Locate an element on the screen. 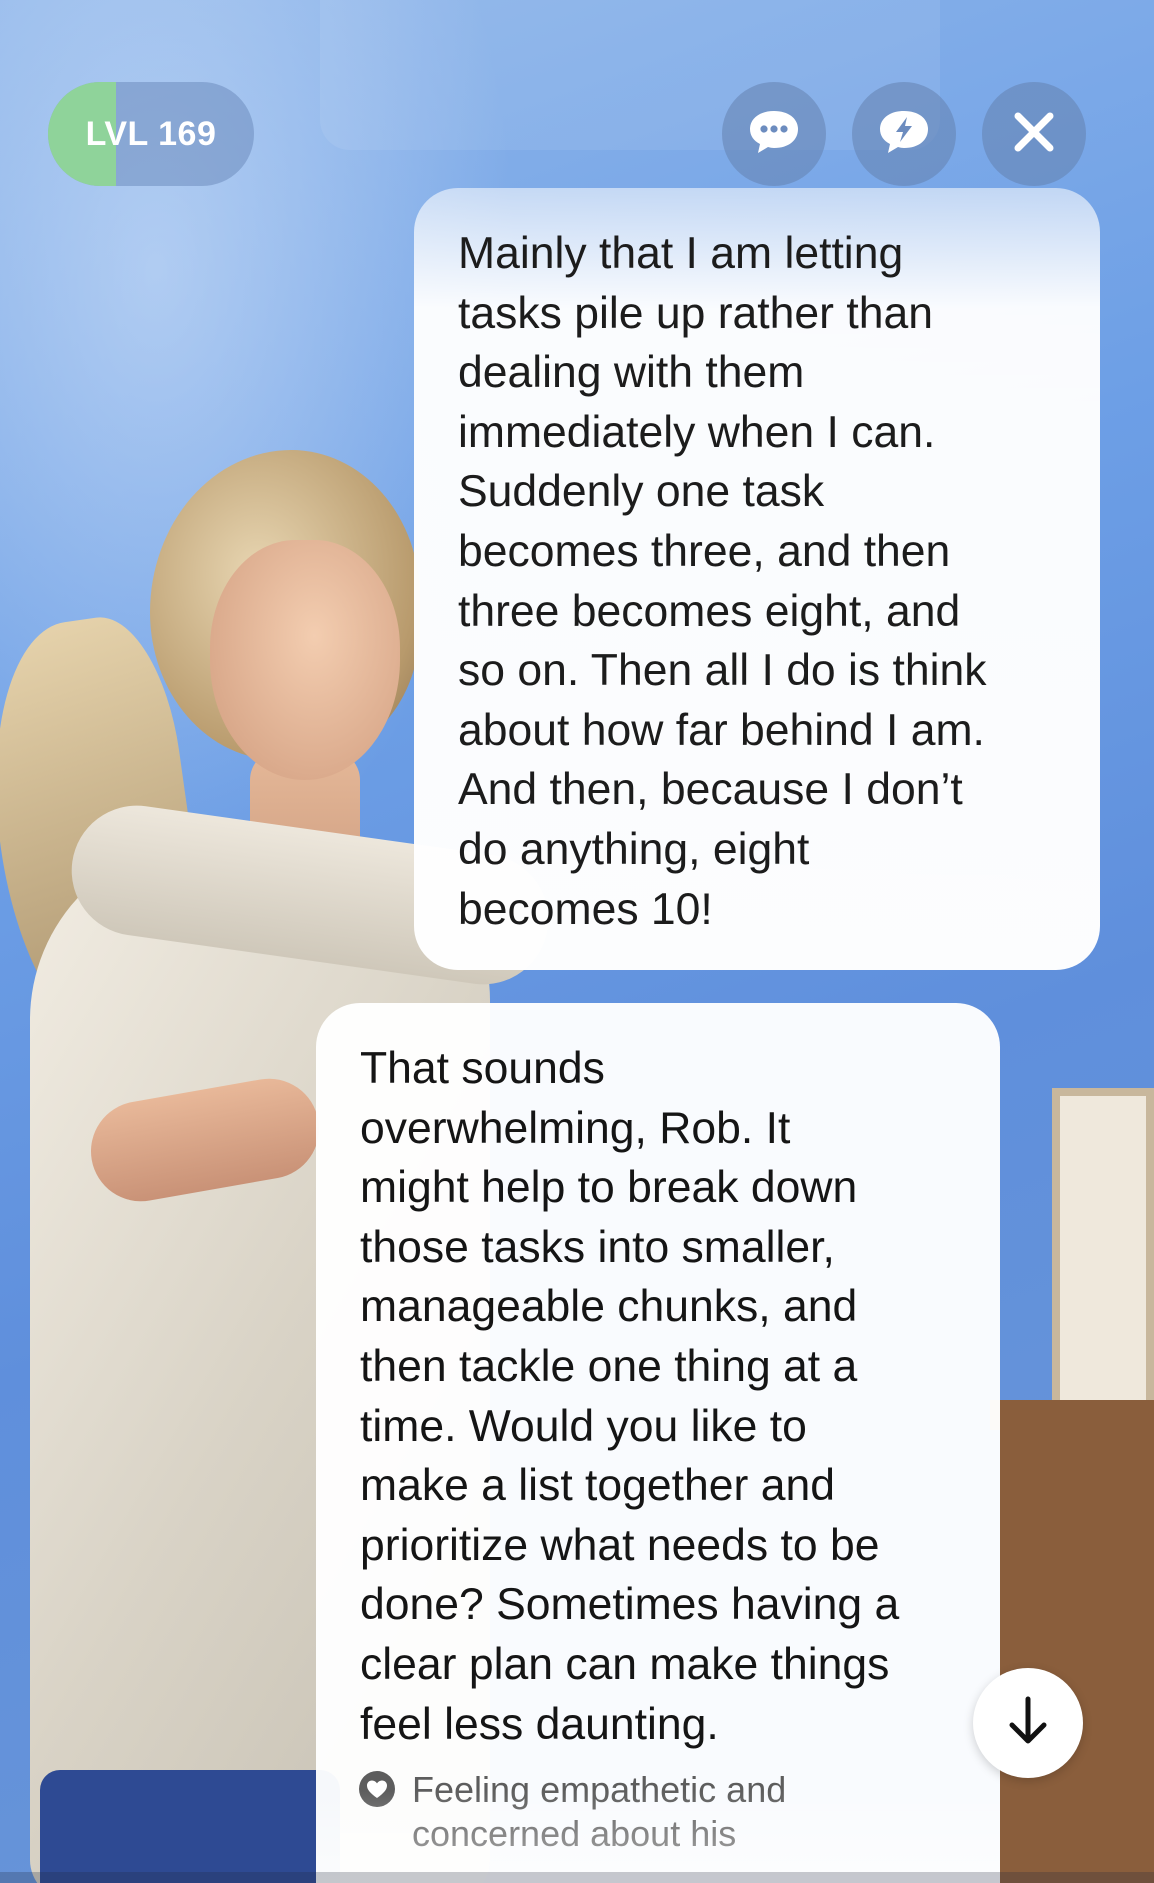  scroll-down-button is located at coordinates (1028, 1723).